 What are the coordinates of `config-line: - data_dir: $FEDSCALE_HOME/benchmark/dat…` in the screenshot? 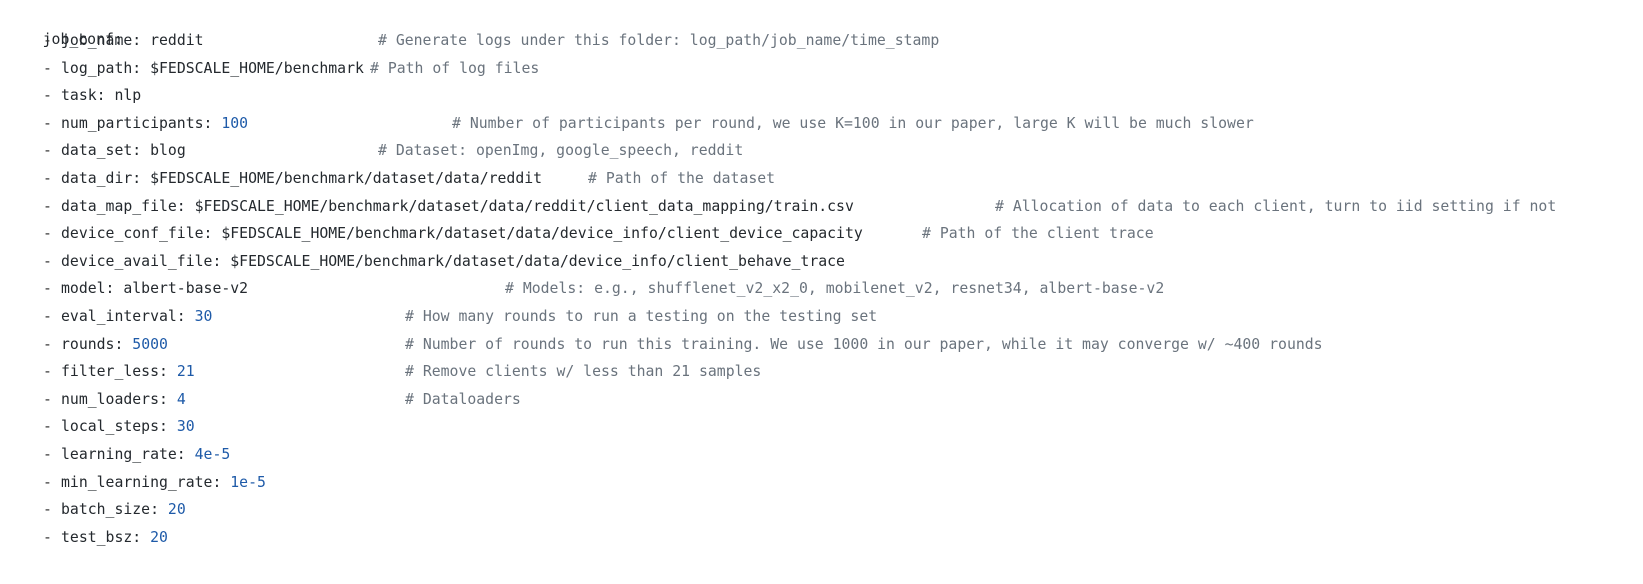 It's located at (821, 179).